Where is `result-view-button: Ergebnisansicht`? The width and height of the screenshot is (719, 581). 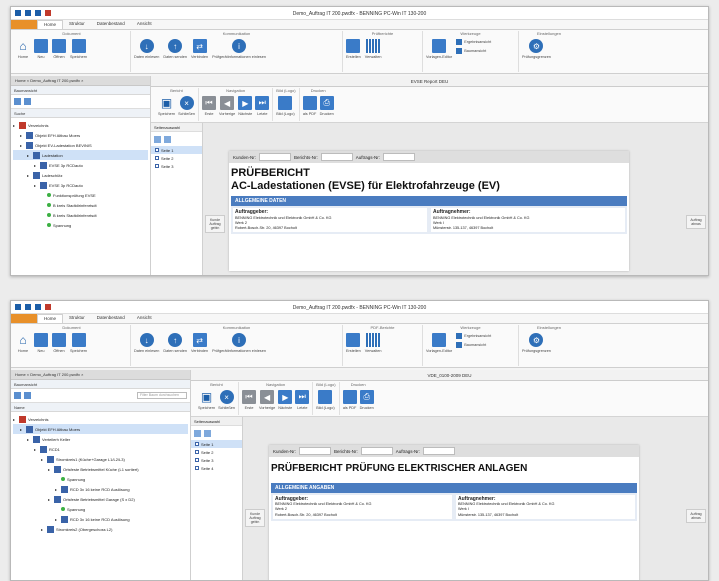 result-view-button: Ergebnisansicht is located at coordinates (473, 42).